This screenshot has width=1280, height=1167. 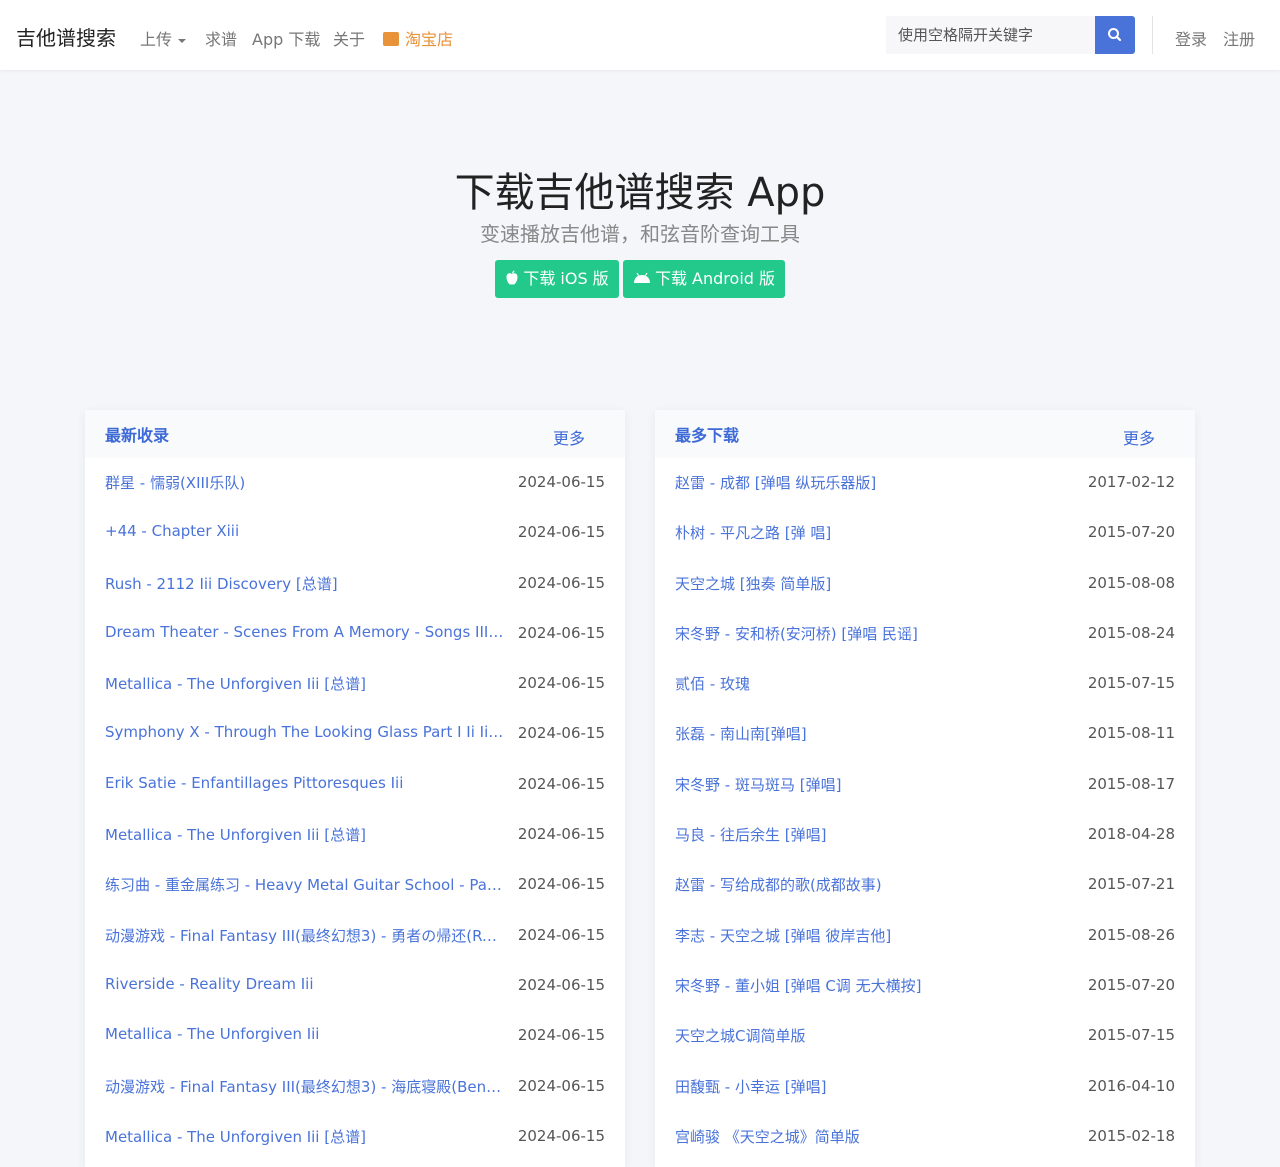 I want to click on song-link: 天空之城 [独奏 简单版], so click(x=875, y=583).